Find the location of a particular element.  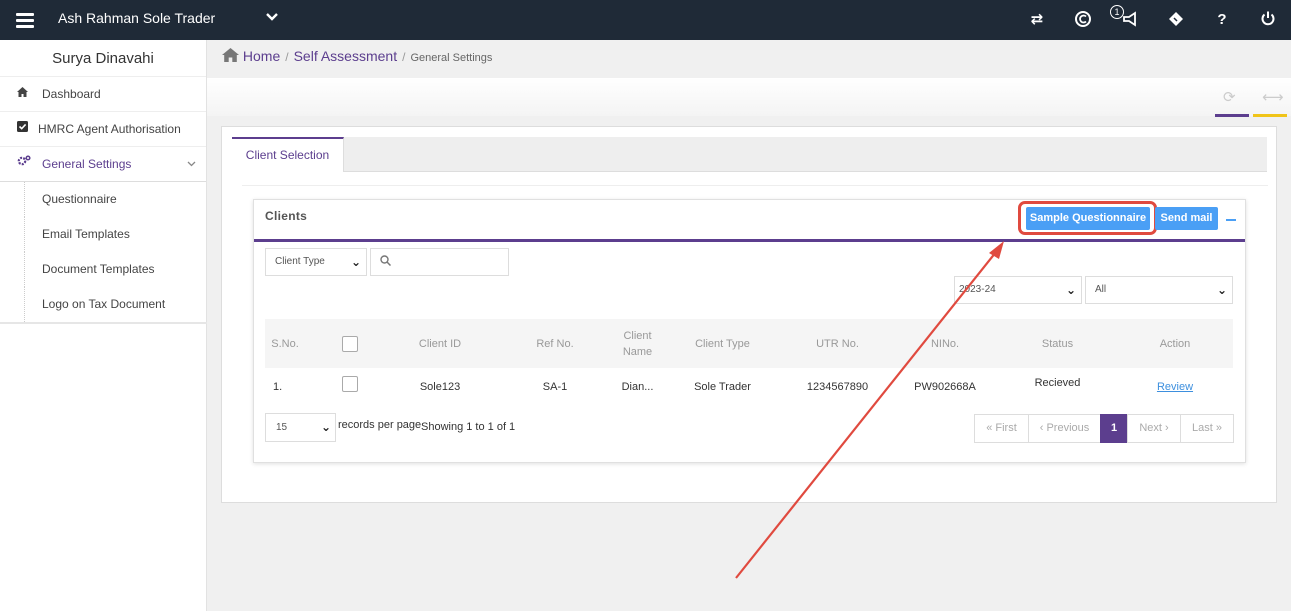

select-all-checkbox is located at coordinates (350, 343).